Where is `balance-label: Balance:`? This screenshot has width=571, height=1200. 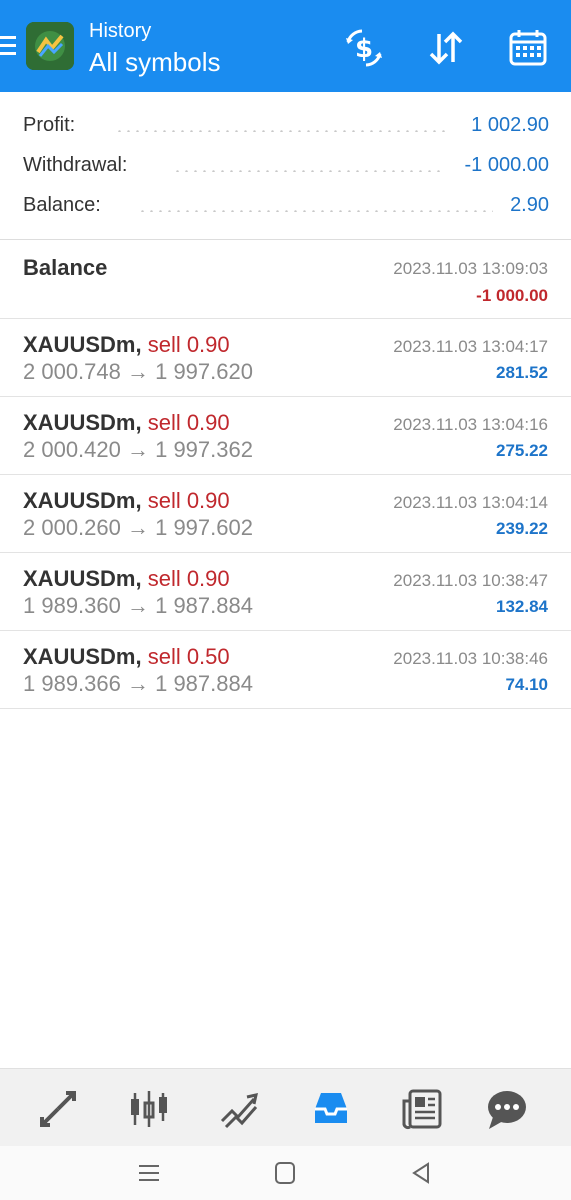 balance-label: Balance: is located at coordinates (62, 205).